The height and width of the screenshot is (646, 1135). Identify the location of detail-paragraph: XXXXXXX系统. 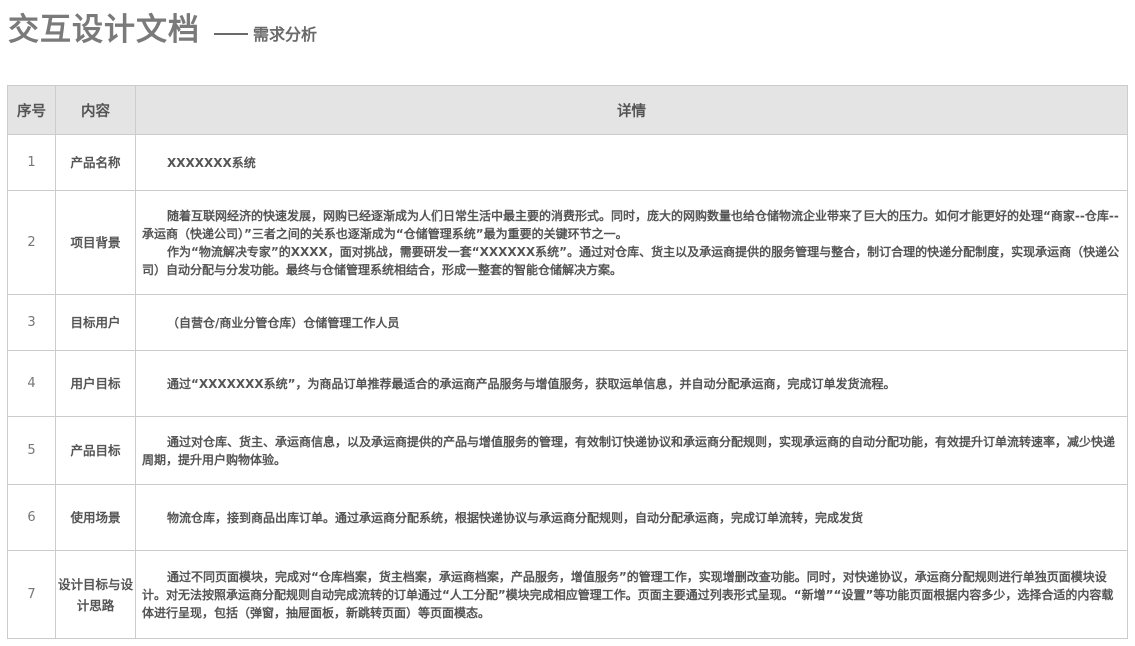
(211, 162).